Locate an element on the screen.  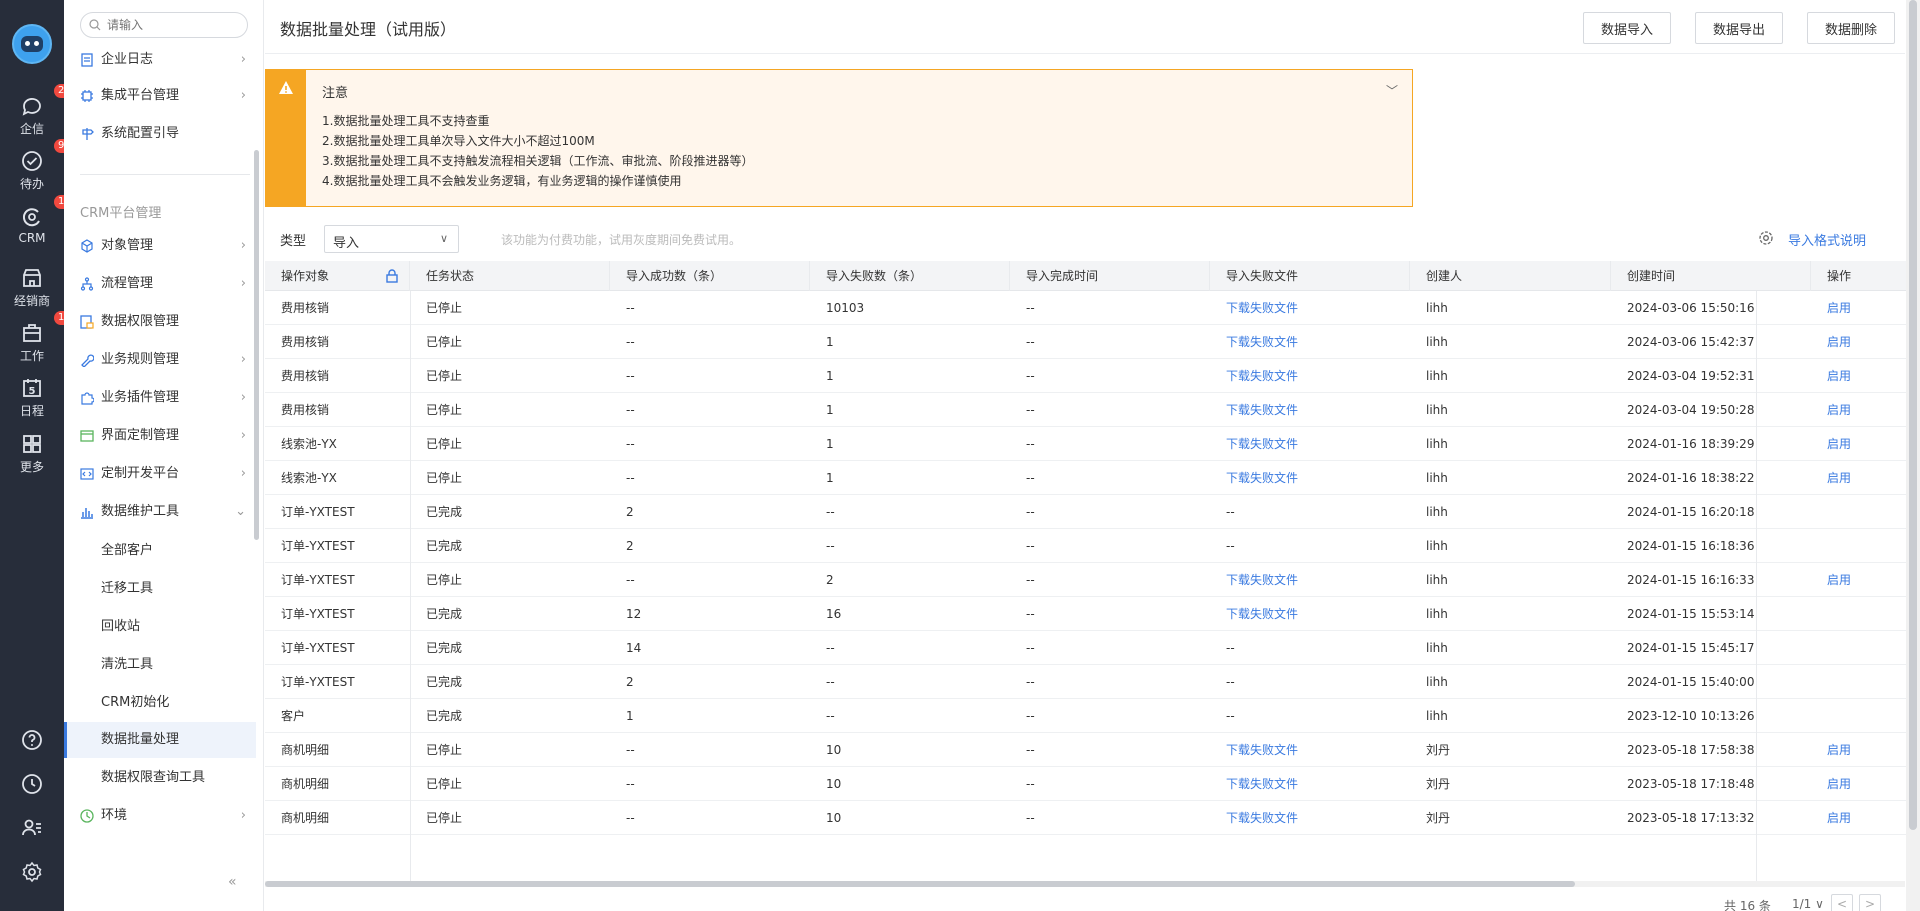
rail-item-1: 99+ 待办 is located at coordinates (42, 165).